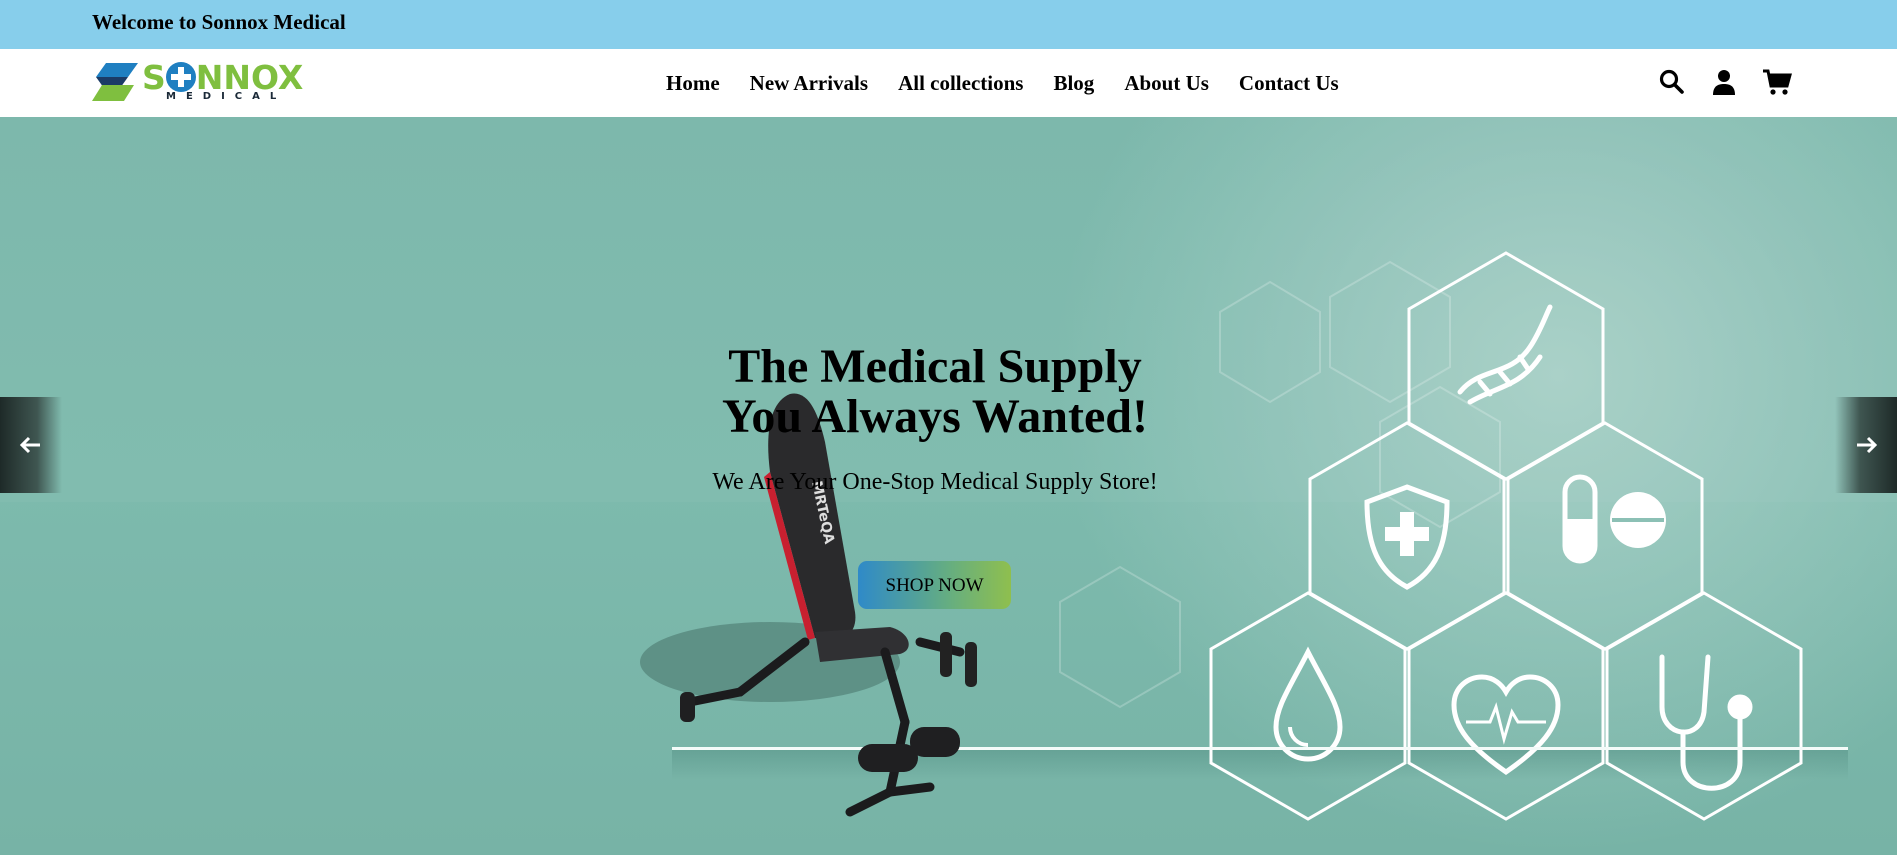 This screenshot has width=1897, height=855. Describe the element at coordinates (180, 77) in the screenshot. I see `logo-cross-icon` at that location.